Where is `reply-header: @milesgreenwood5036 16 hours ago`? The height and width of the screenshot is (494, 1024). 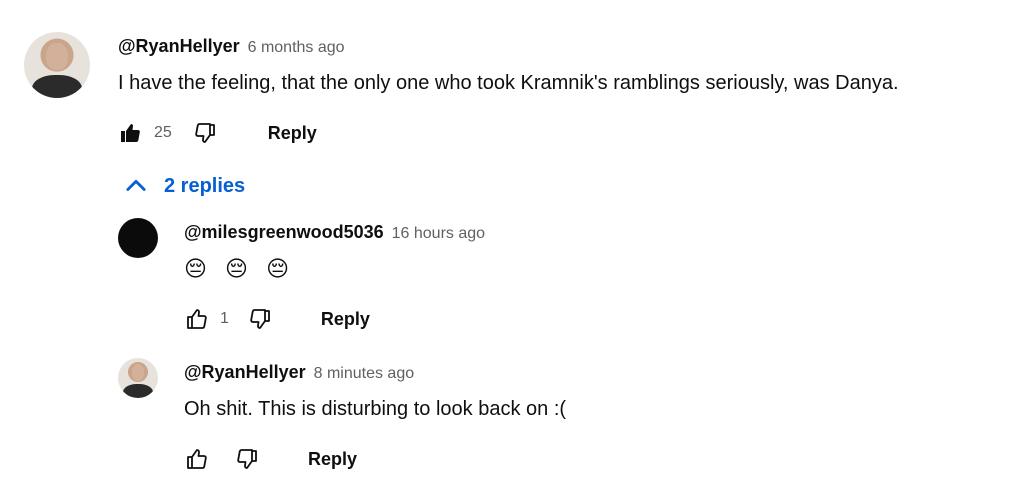 reply-header: @milesgreenwood5036 16 hours ago is located at coordinates (334, 232).